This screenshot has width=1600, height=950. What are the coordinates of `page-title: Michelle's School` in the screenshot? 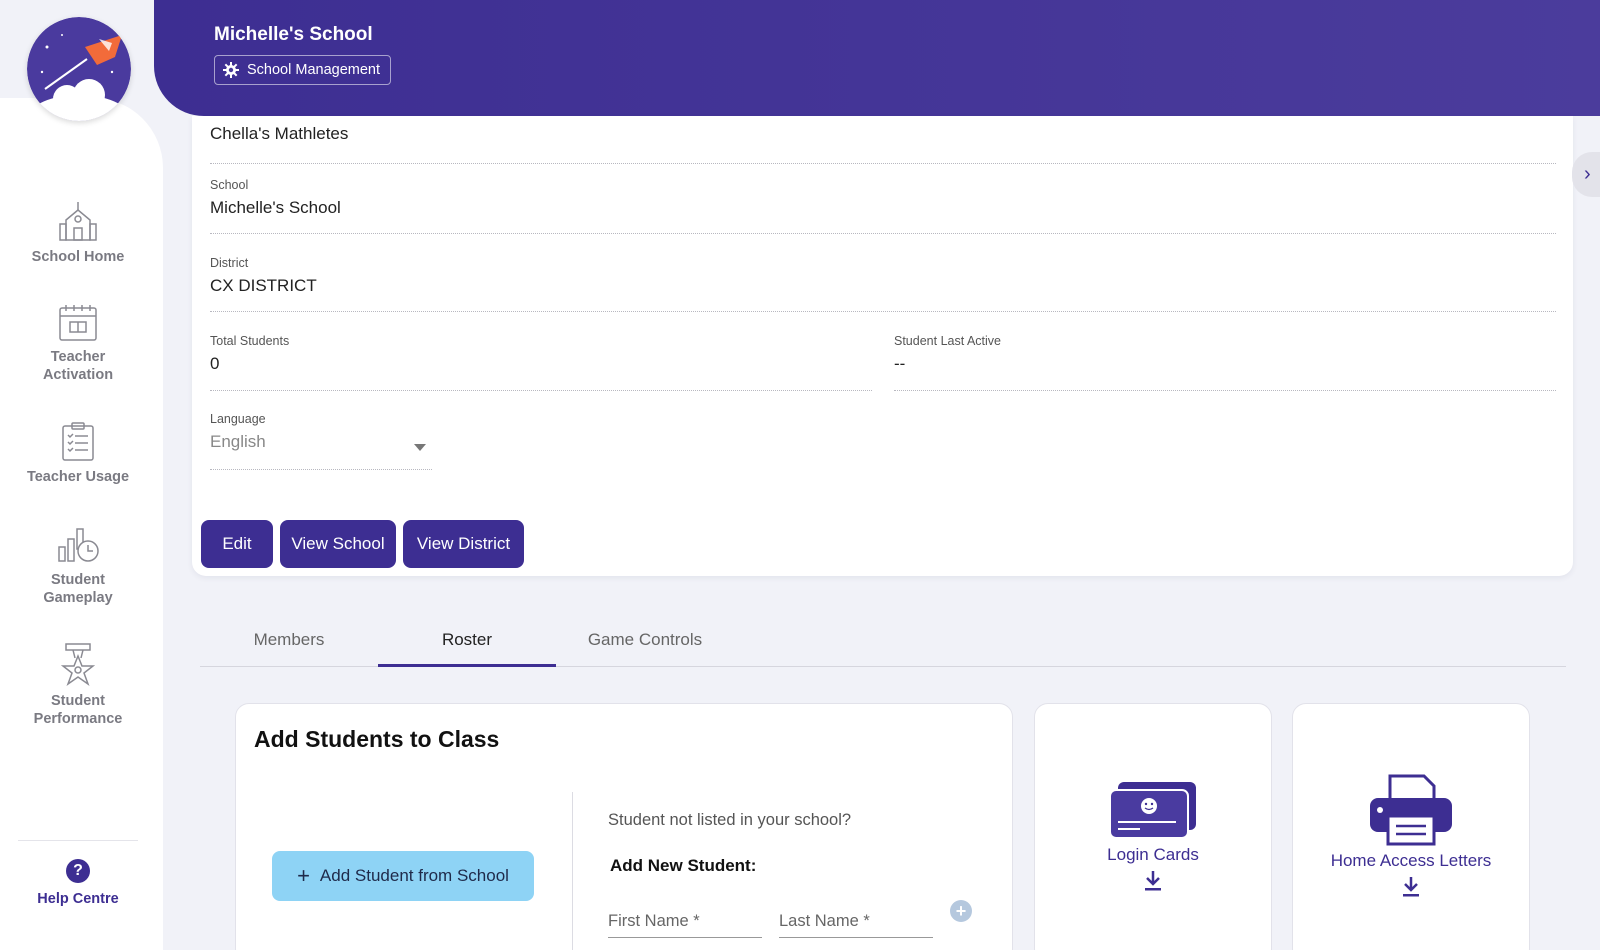 It's located at (293, 34).